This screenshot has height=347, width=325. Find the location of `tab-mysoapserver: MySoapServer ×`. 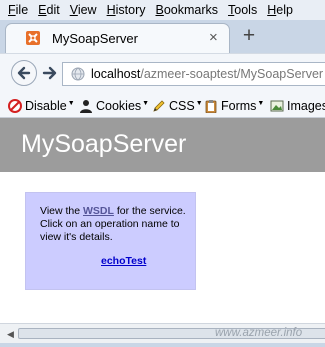

tab-mysoapserver: MySoapServer × is located at coordinates (117, 38).